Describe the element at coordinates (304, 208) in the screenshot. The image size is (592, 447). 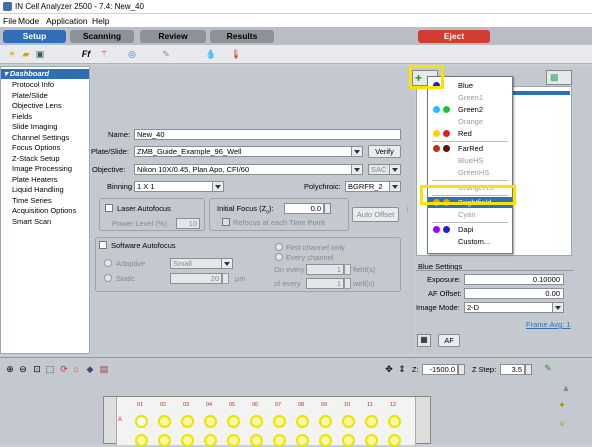
I see `initial-focus-field: 0.0` at that location.